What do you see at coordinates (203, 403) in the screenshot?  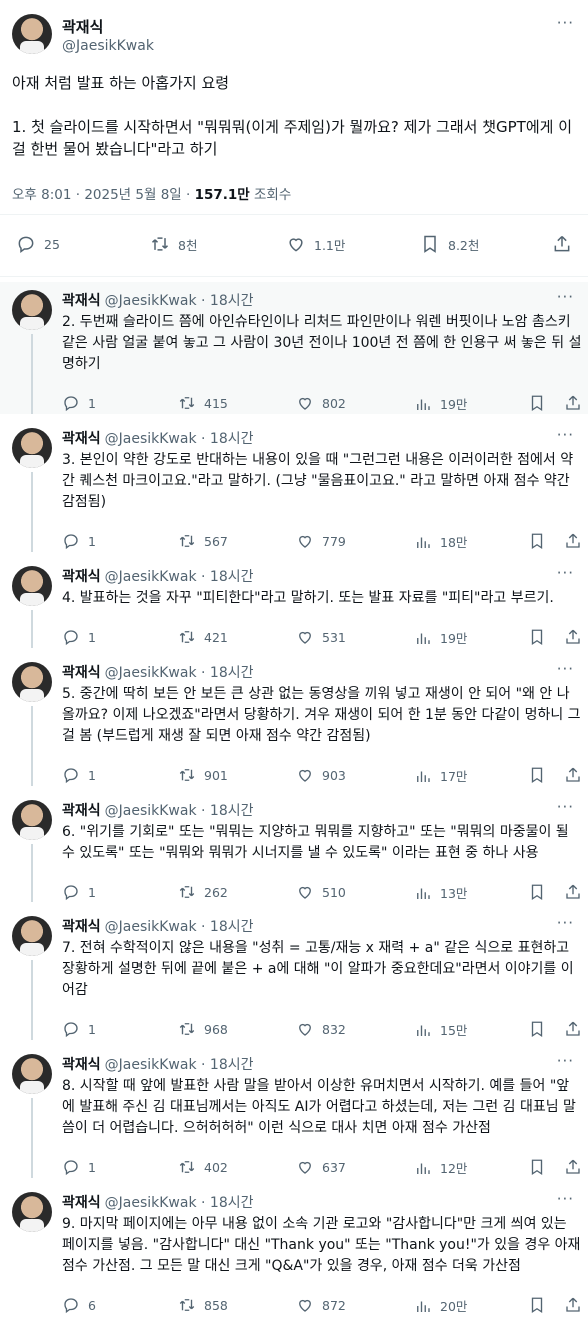 I see `retweet-button: 415` at bounding box center [203, 403].